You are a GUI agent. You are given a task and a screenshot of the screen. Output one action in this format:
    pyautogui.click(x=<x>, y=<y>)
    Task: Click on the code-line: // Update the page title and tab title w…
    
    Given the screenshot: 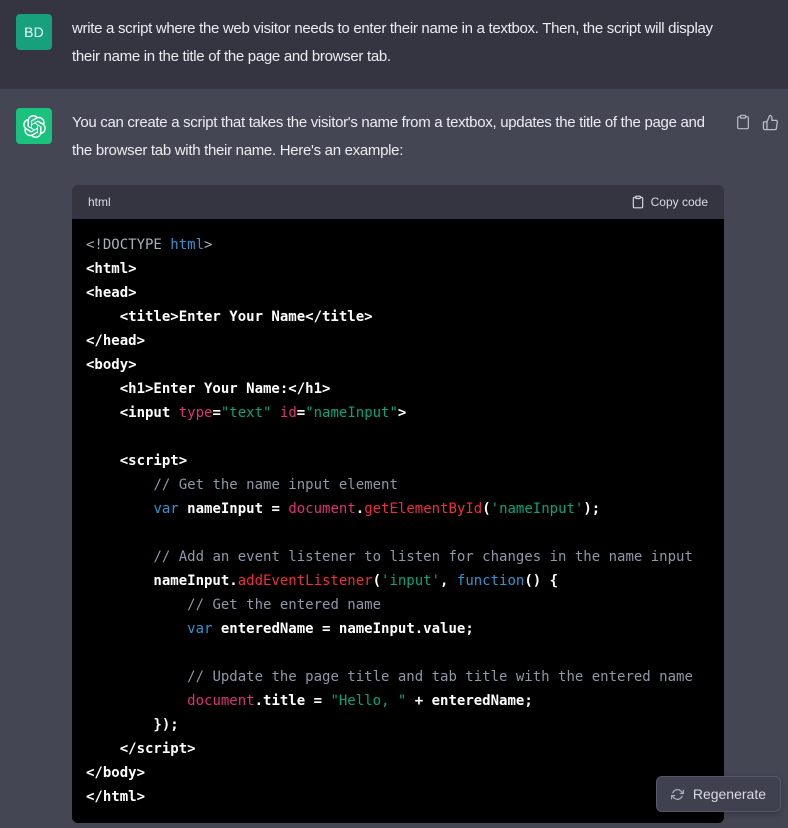 What is the action you would take?
    pyautogui.click(x=440, y=677)
    